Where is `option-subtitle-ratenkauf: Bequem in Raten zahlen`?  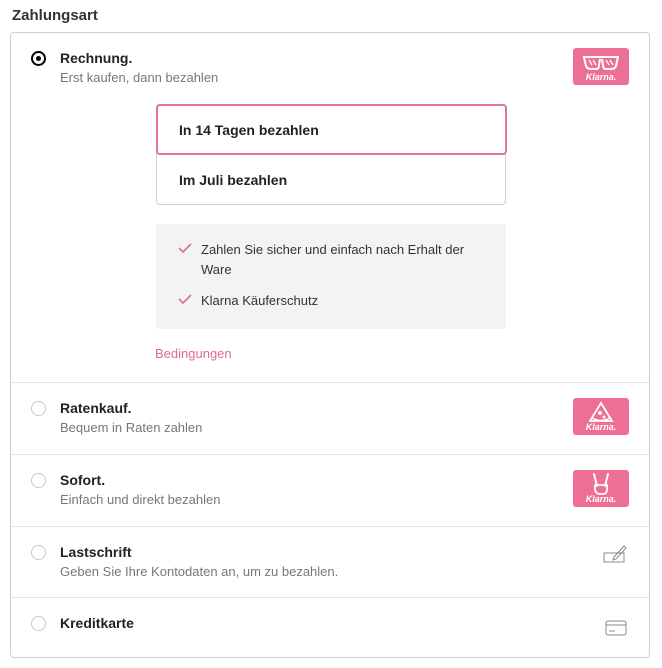
option-subtitle-ratenkauf: Bequem in Raten zahlen is located at coordinates (131, 427).